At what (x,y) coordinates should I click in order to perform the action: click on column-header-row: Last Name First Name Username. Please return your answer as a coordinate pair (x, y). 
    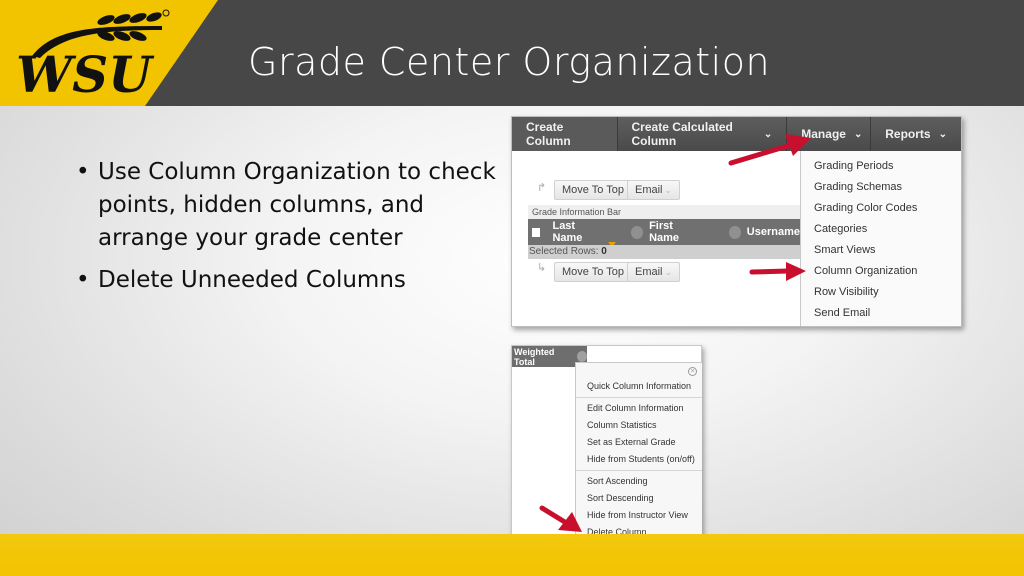
    Looking at the image, I should click on (664, 233).